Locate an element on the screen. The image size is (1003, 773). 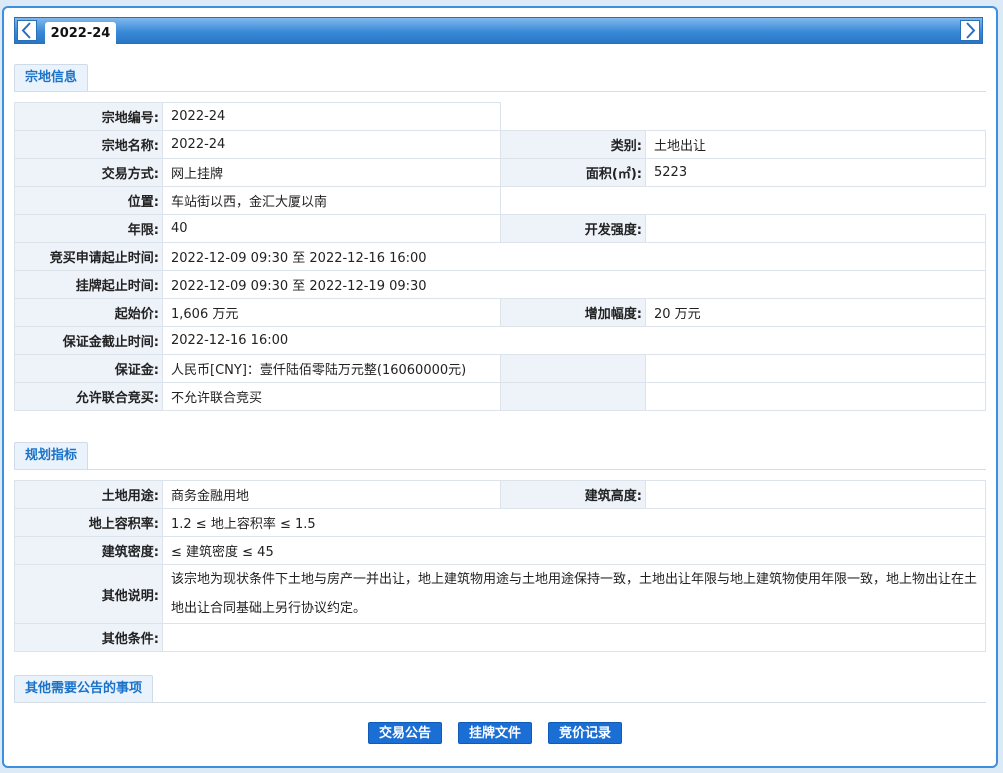
far-label: 地上容积率: is located at coordinates (88, 522).